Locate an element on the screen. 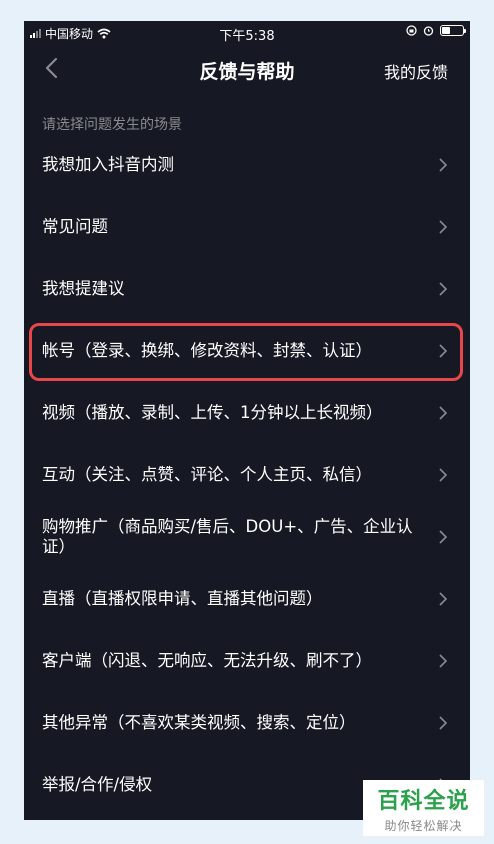 This screenshot has width=494, height=844. list-item-interaction: 互动（关注、点赞、评论、个人主页、私信） is located at coordinates (247, 475).